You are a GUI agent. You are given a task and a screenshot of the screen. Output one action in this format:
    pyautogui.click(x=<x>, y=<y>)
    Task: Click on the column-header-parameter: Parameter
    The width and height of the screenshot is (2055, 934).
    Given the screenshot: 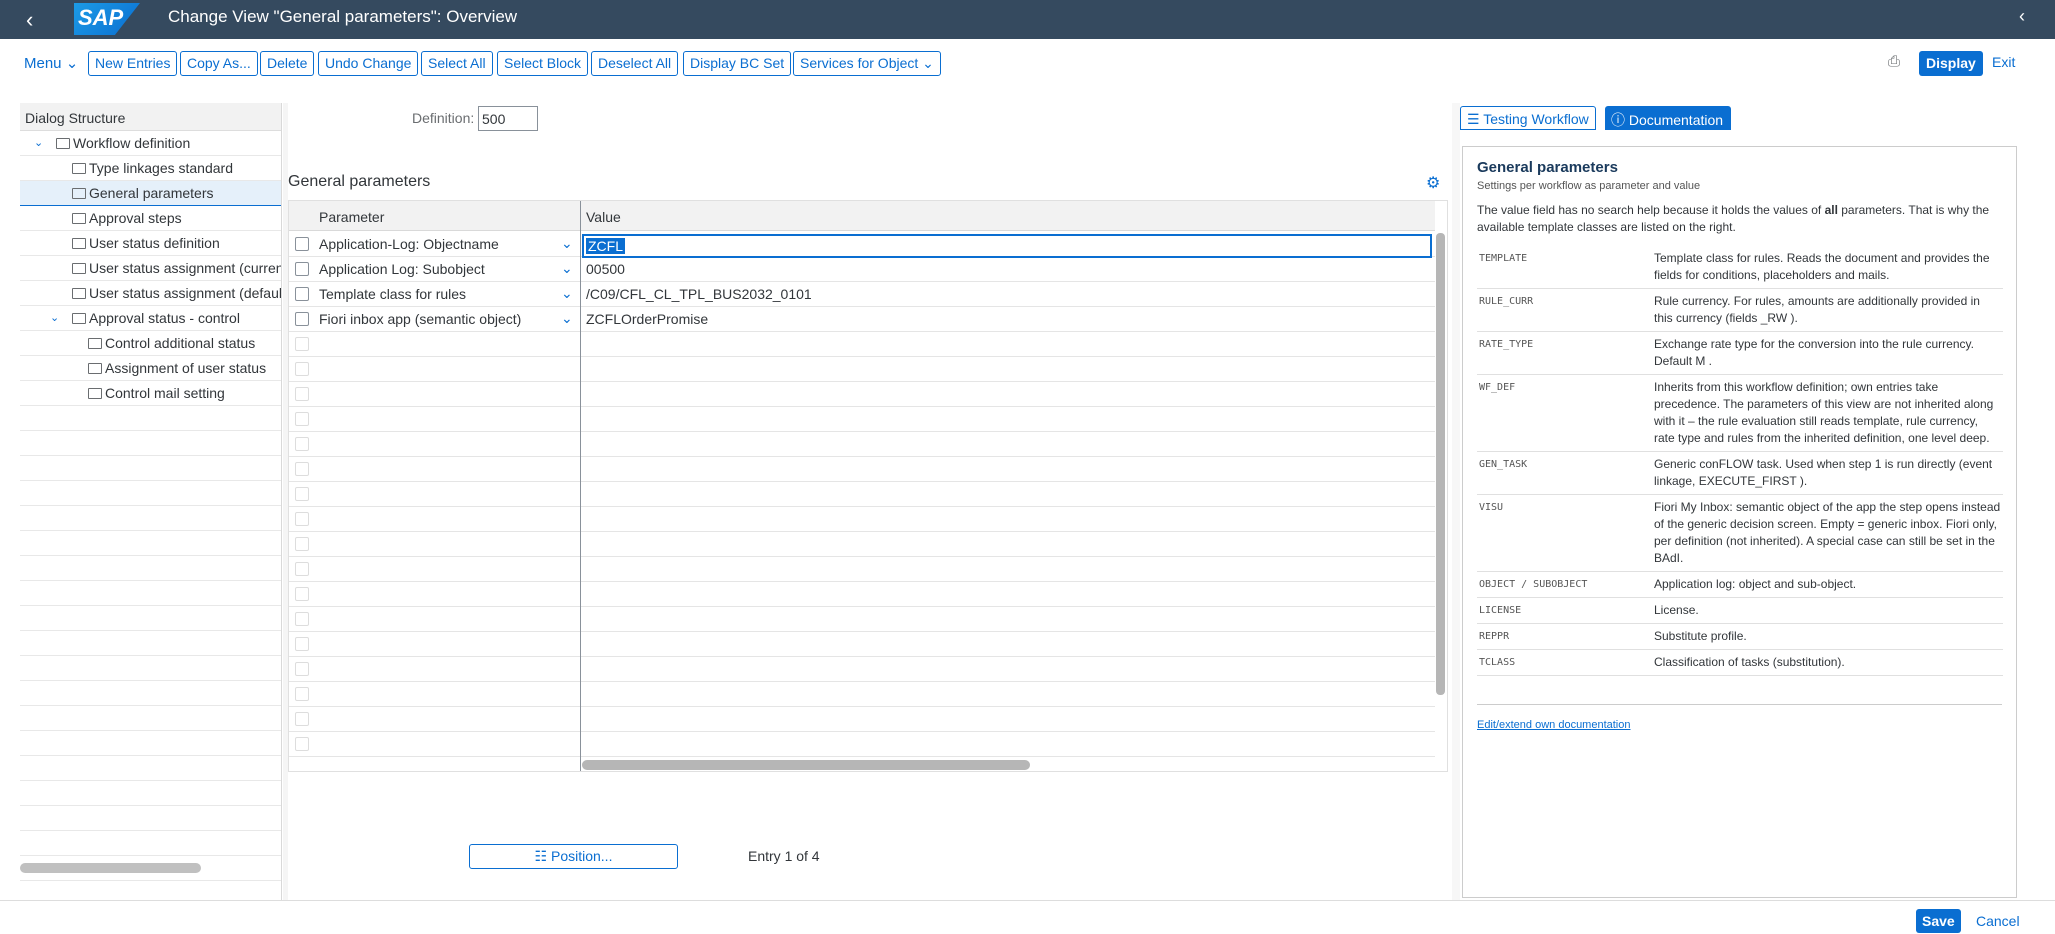 What is the action you would take?
    pyautogui.click(x=351, y=217)
    